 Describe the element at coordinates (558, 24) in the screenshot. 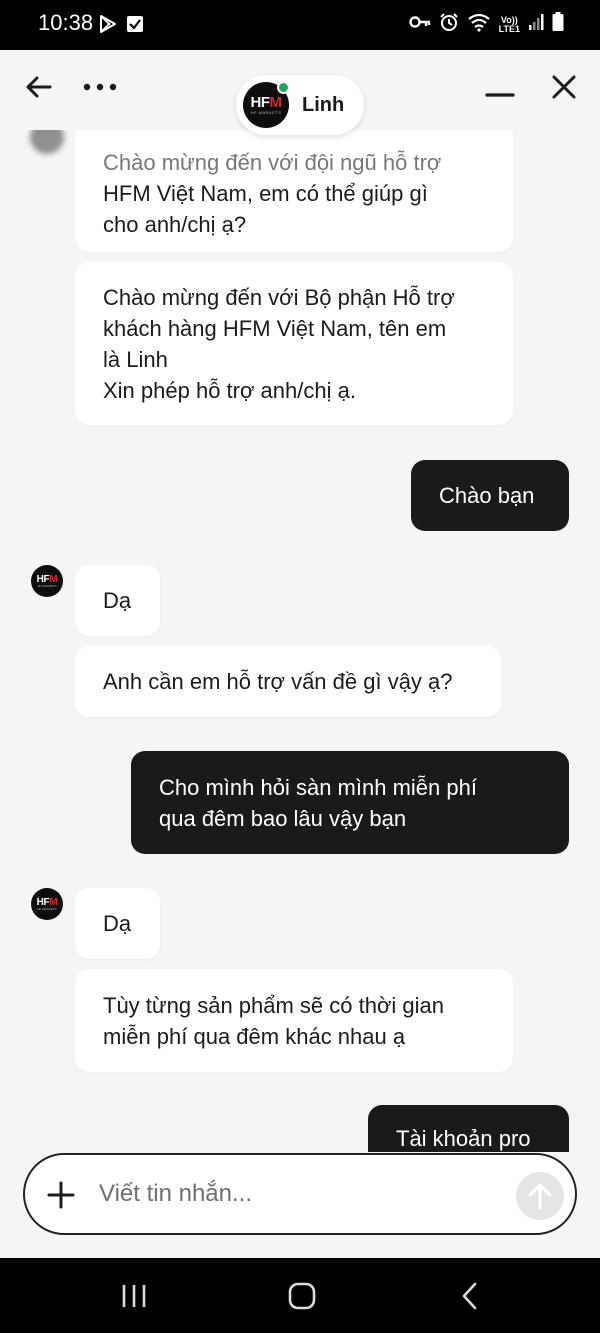

I see `battery-icon` at that location.